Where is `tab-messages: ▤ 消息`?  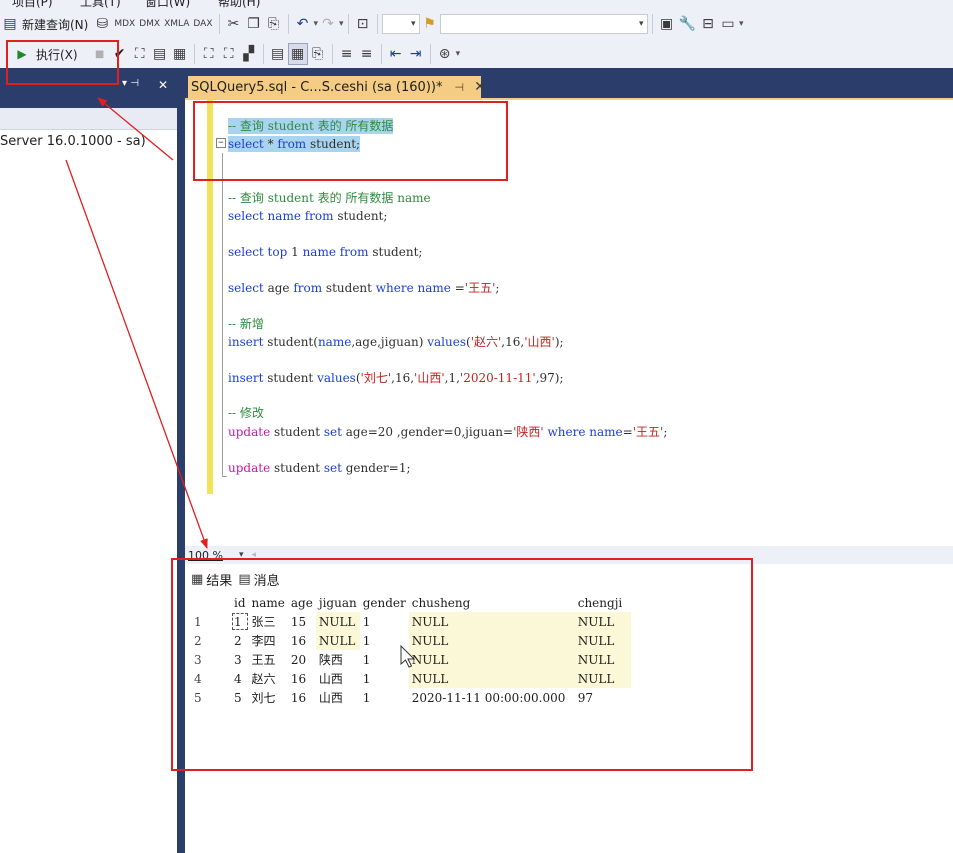
tab-messages: ▤ 消息 is located at coordinates (258, 579).